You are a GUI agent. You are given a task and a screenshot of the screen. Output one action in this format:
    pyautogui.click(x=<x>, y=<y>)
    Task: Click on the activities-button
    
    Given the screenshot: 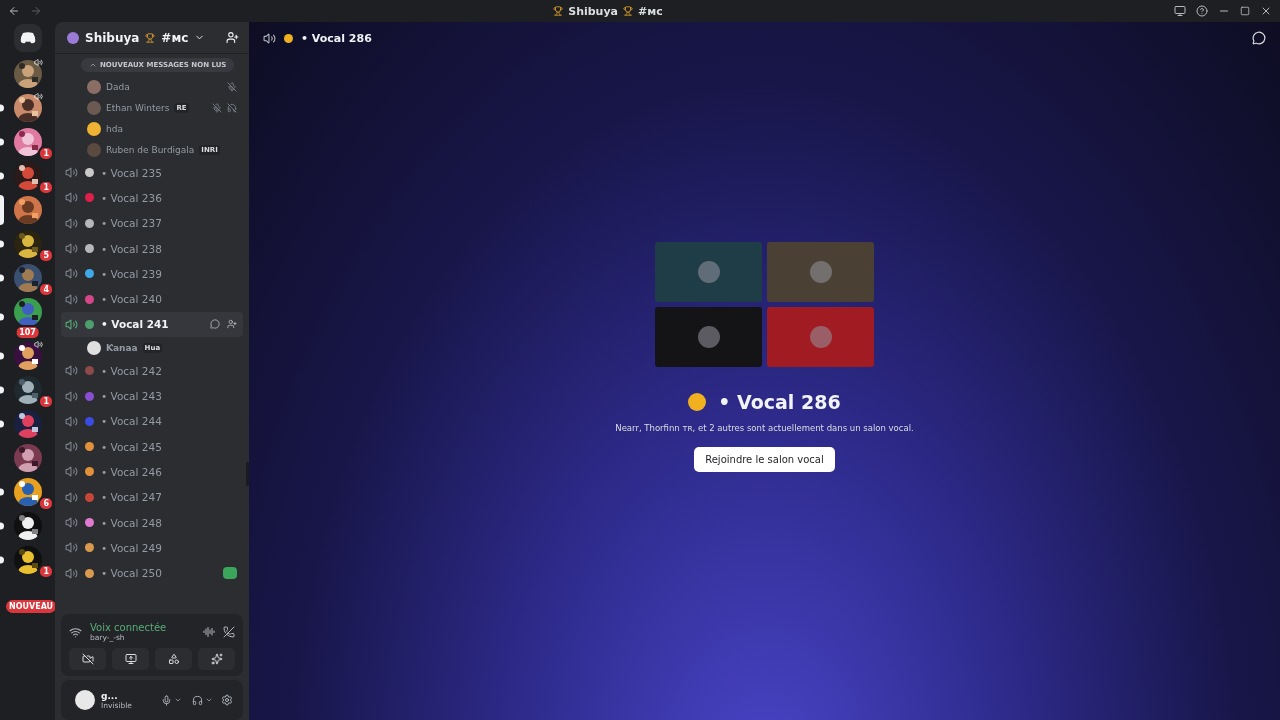 What is the action you would take?
    pyautogui.click(x=173, y=659)
    